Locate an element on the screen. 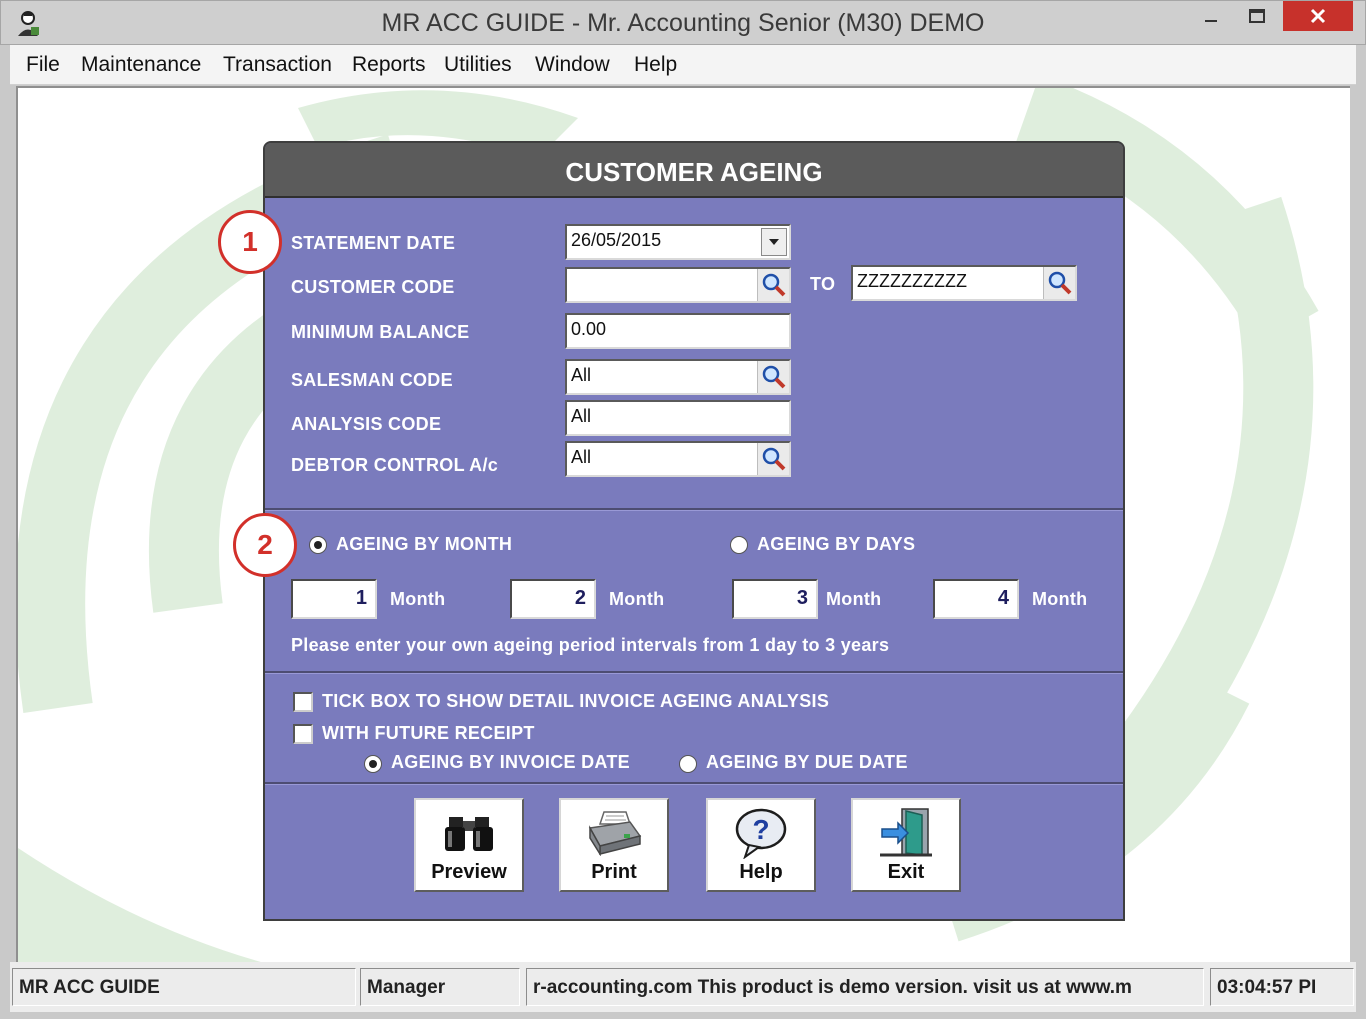 Image resolution: width=1366 pixels, height=1019 pixels. help-button: ? Help is located at coordinates (761, 845).